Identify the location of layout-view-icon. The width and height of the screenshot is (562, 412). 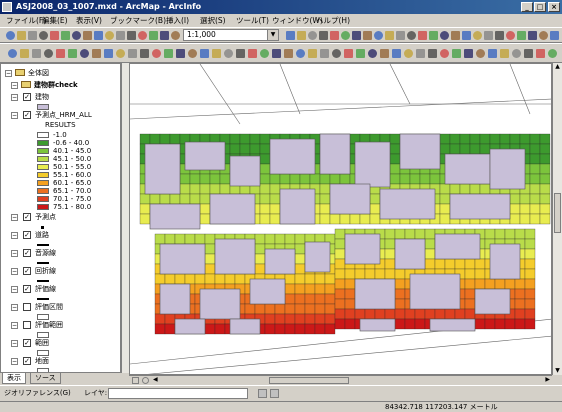
(135, 380).